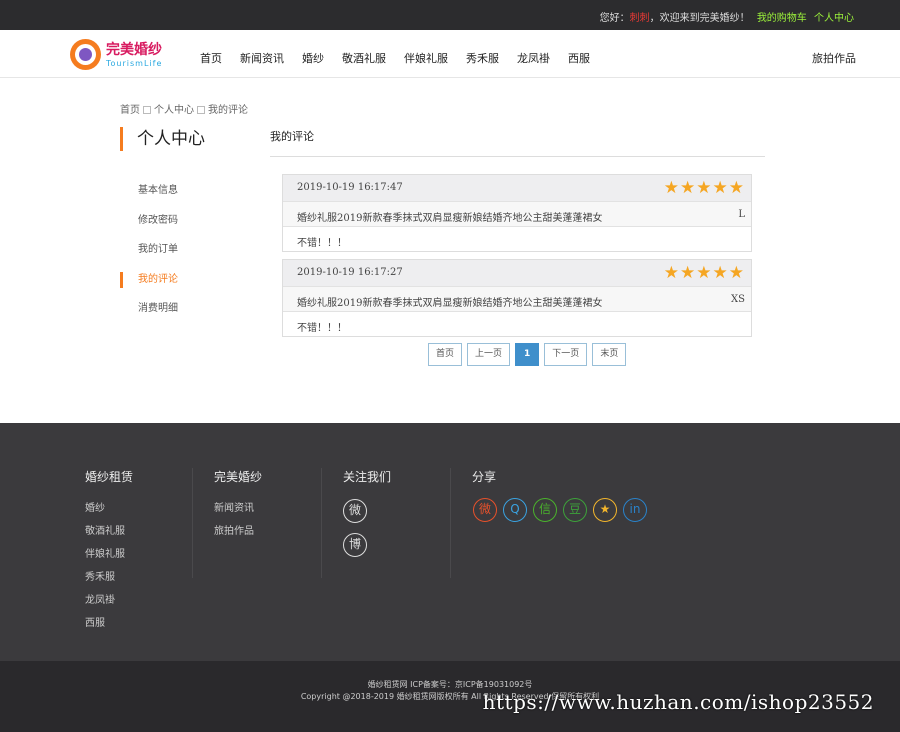  Describe the element at coordinates (138, 579) in the screenshot. I see `footer-link: 秀禾服` at that location.